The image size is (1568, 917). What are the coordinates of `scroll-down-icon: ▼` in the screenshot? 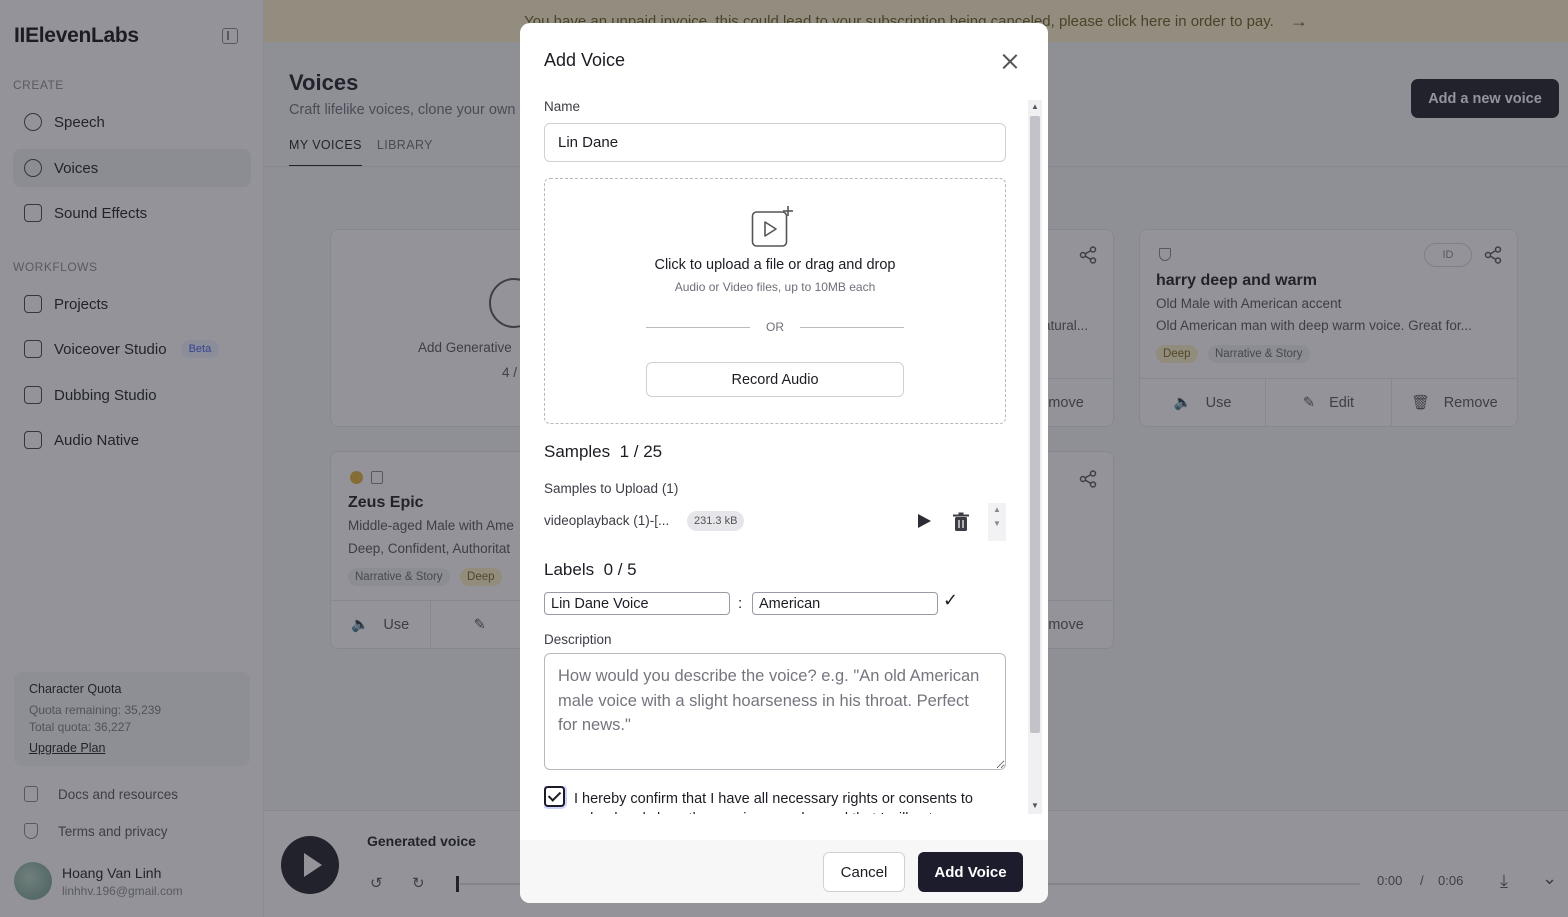 It's located at (1035, 805).